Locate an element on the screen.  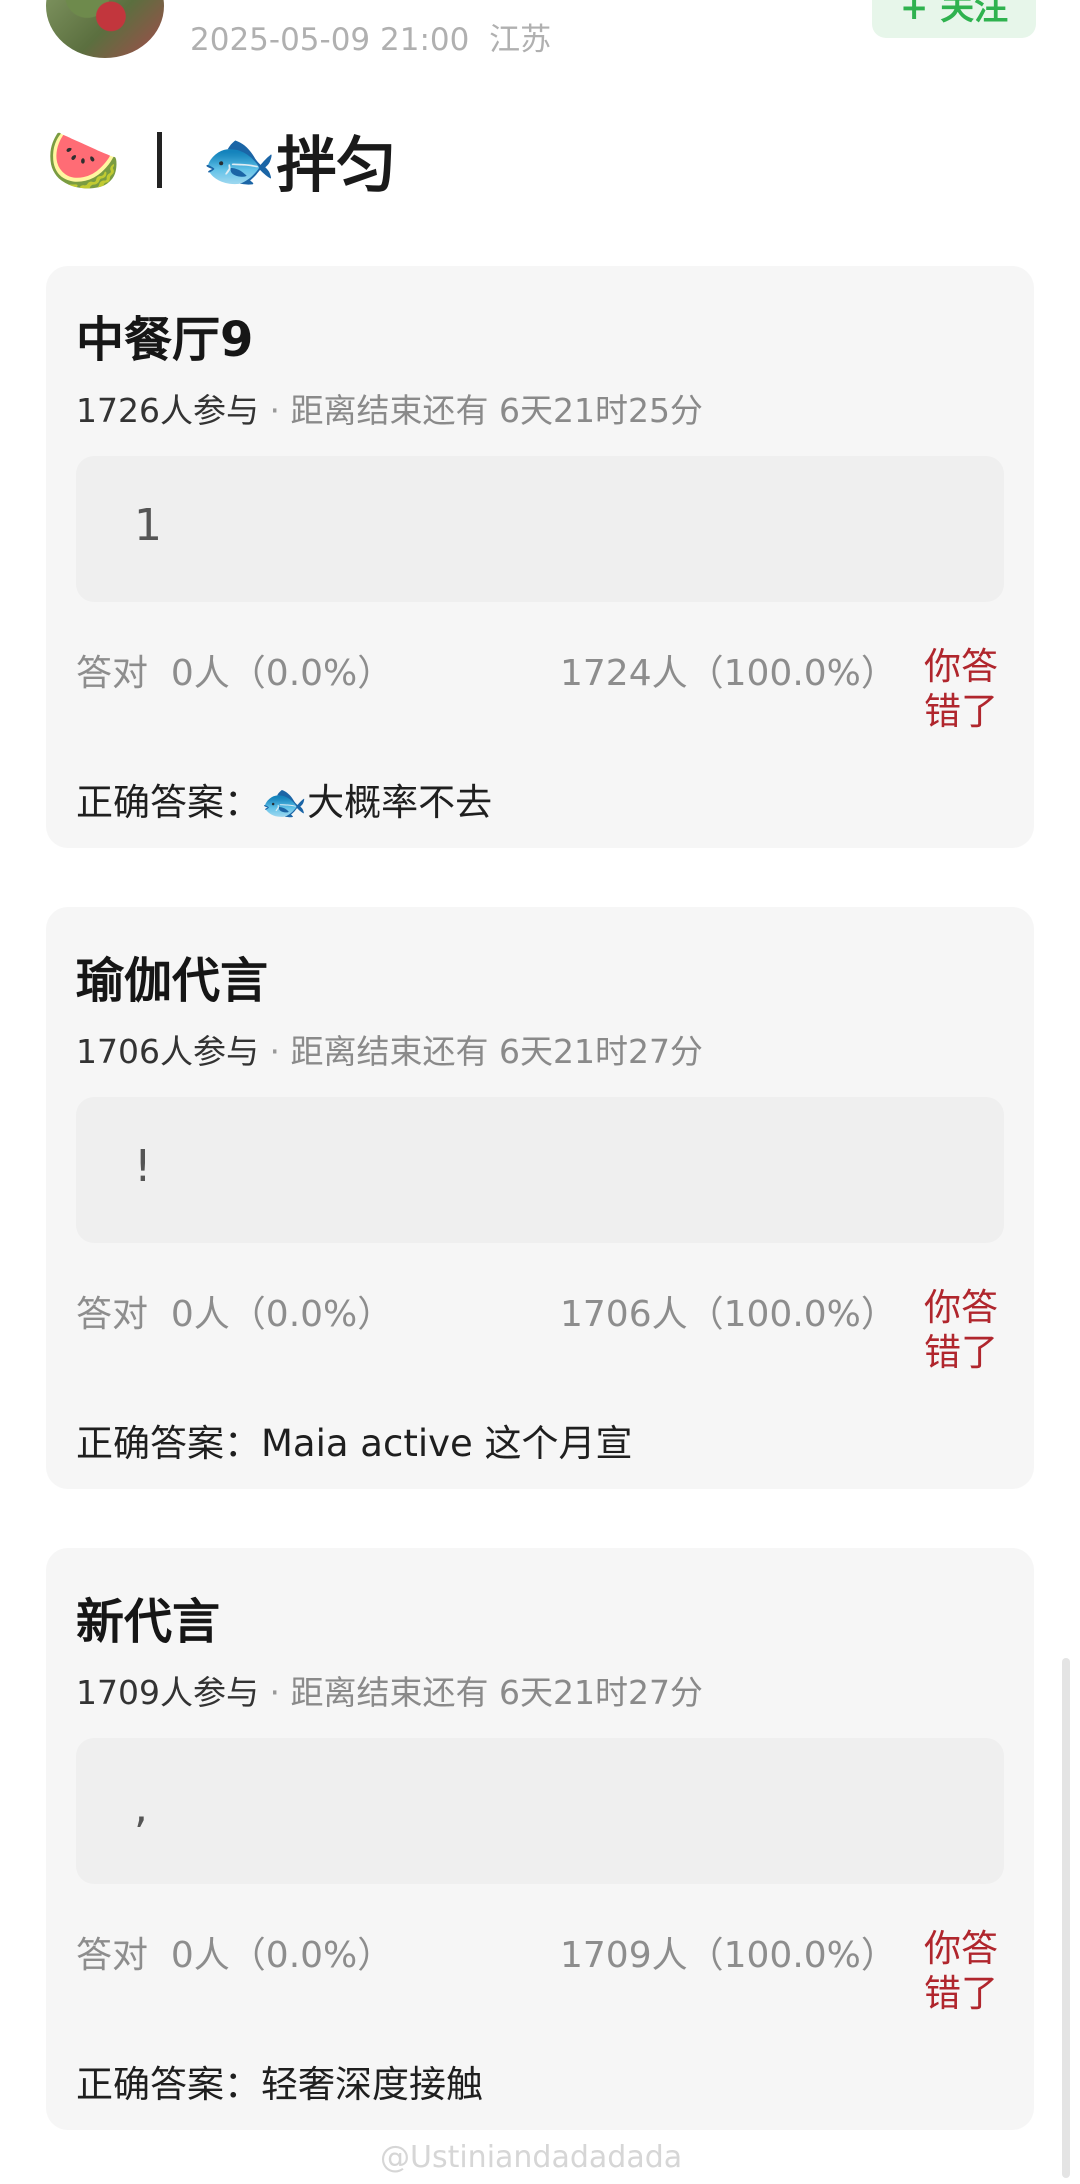
correct-answer: 正确答案：轻奢深度接触 is located at coordinates (279, 2081).